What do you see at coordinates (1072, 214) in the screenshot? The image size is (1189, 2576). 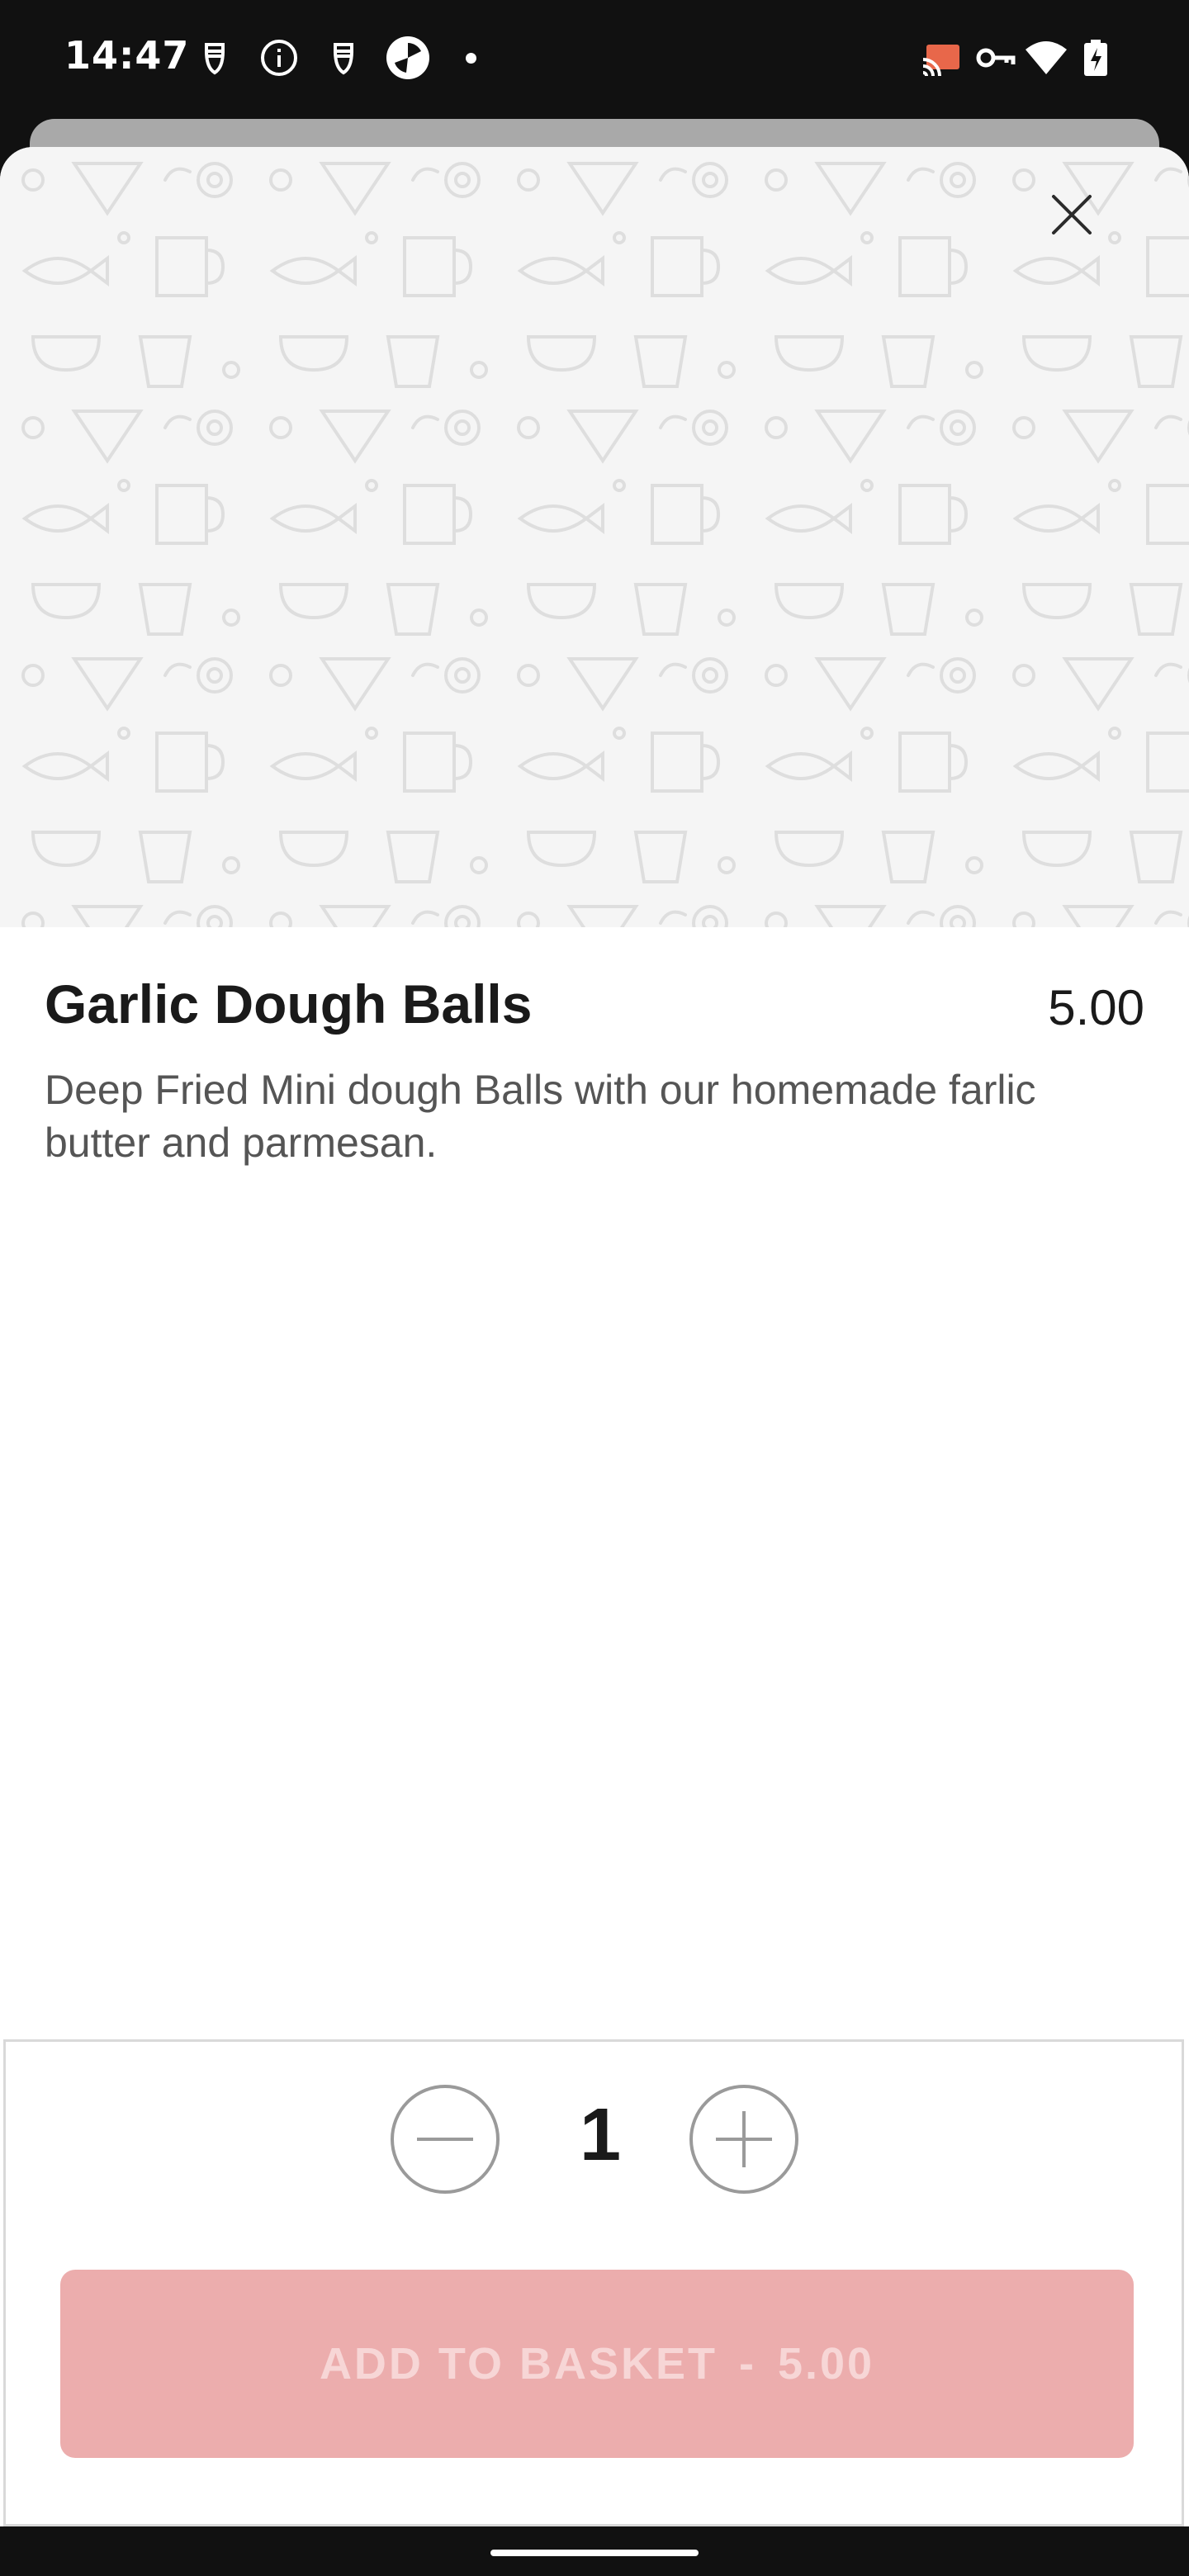 I see `close-icon` at bounding box center [1072, 214].